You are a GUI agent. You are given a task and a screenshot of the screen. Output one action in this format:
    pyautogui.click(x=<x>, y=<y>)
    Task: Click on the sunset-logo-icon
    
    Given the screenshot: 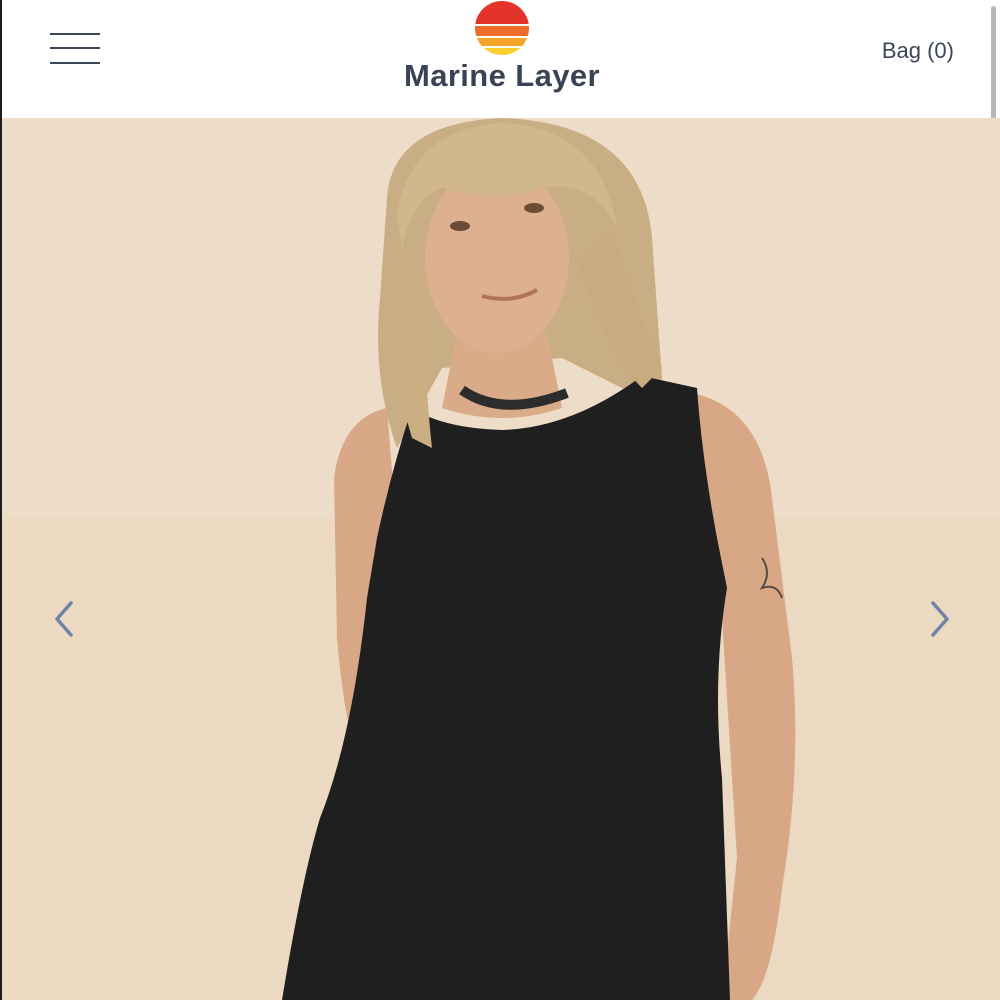 What is the action you would take?
    pyautogui.click(x=502, y=28)
    